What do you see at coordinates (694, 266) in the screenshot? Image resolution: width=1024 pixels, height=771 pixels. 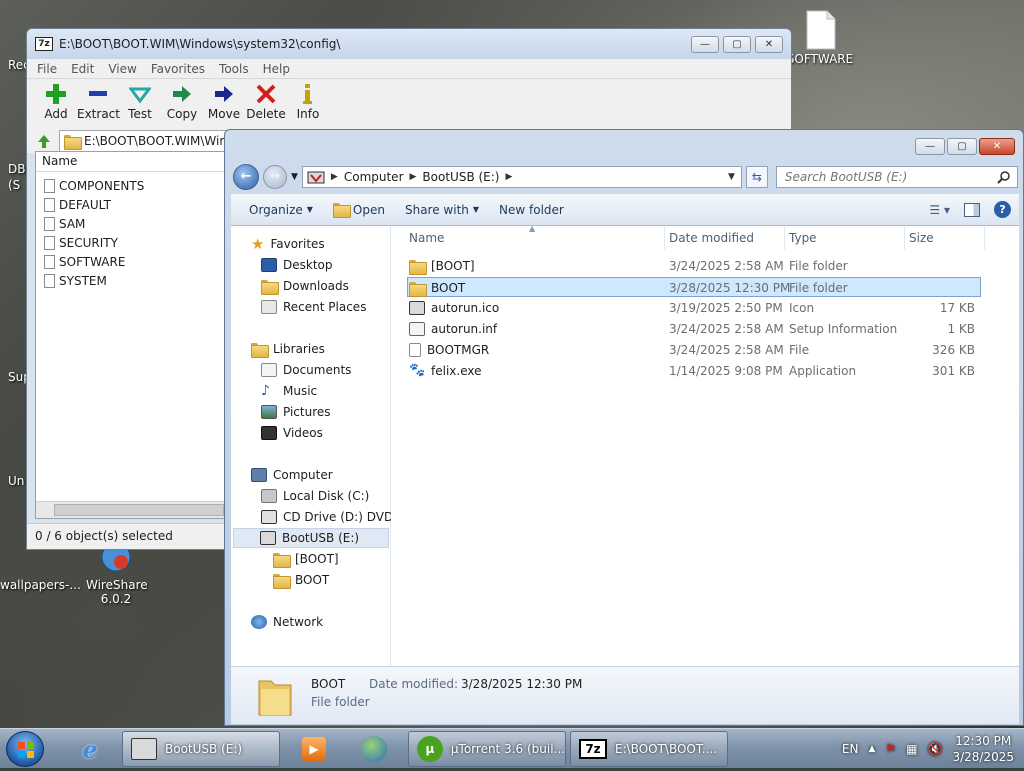 I see `file-row: [BOOT] 3/24/2025 2:58 AM File folder` at bounding box center [694, 266].